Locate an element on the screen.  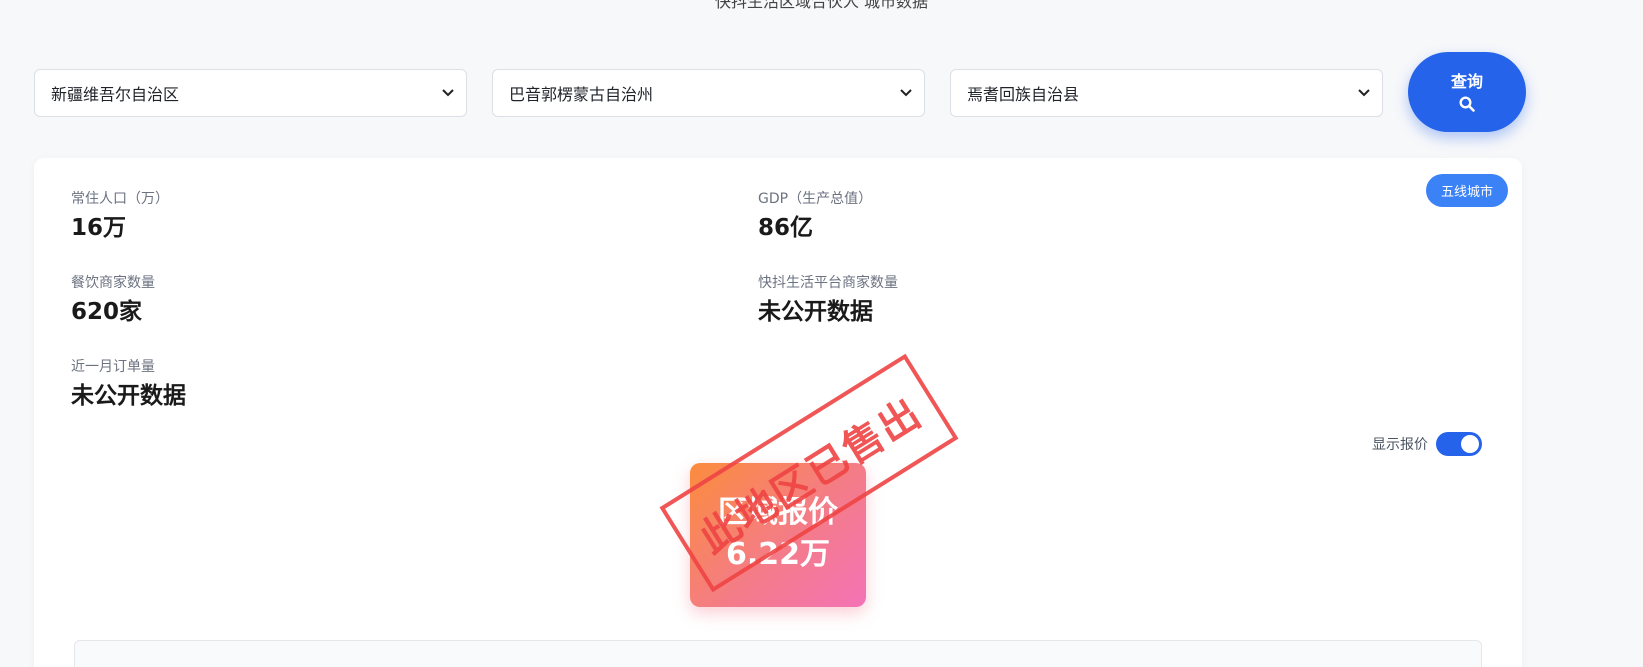
region-filters: 新疆维吾尔自治区 巴音郭楞蒙古自治州 焉耆回族自治县 查询 is located at coordinates (780, 92).